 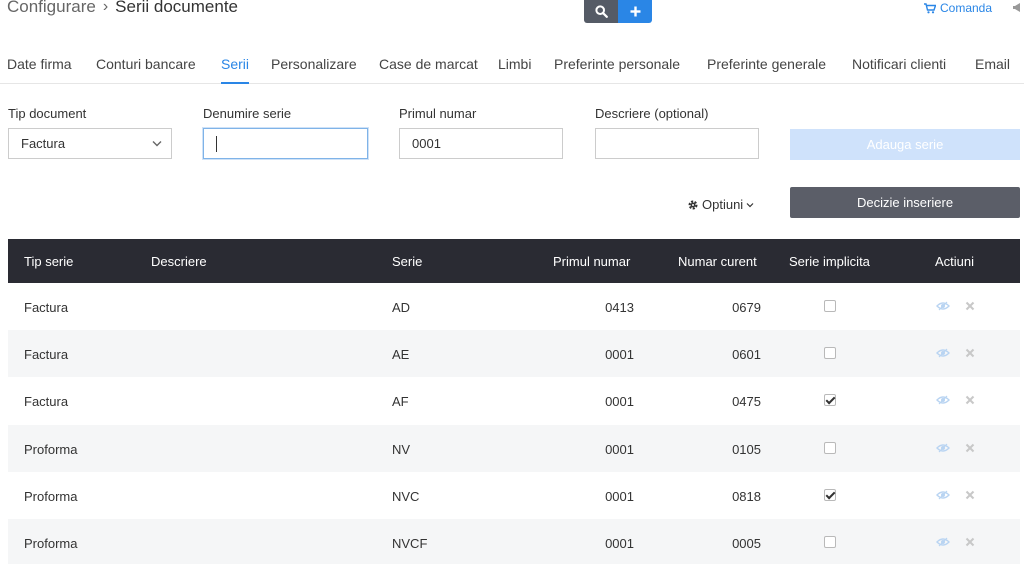 What do you see at coordinates (176, 8) in the screenshot?
I see `page-title: Serii documente` at bounding box center [176, 8].